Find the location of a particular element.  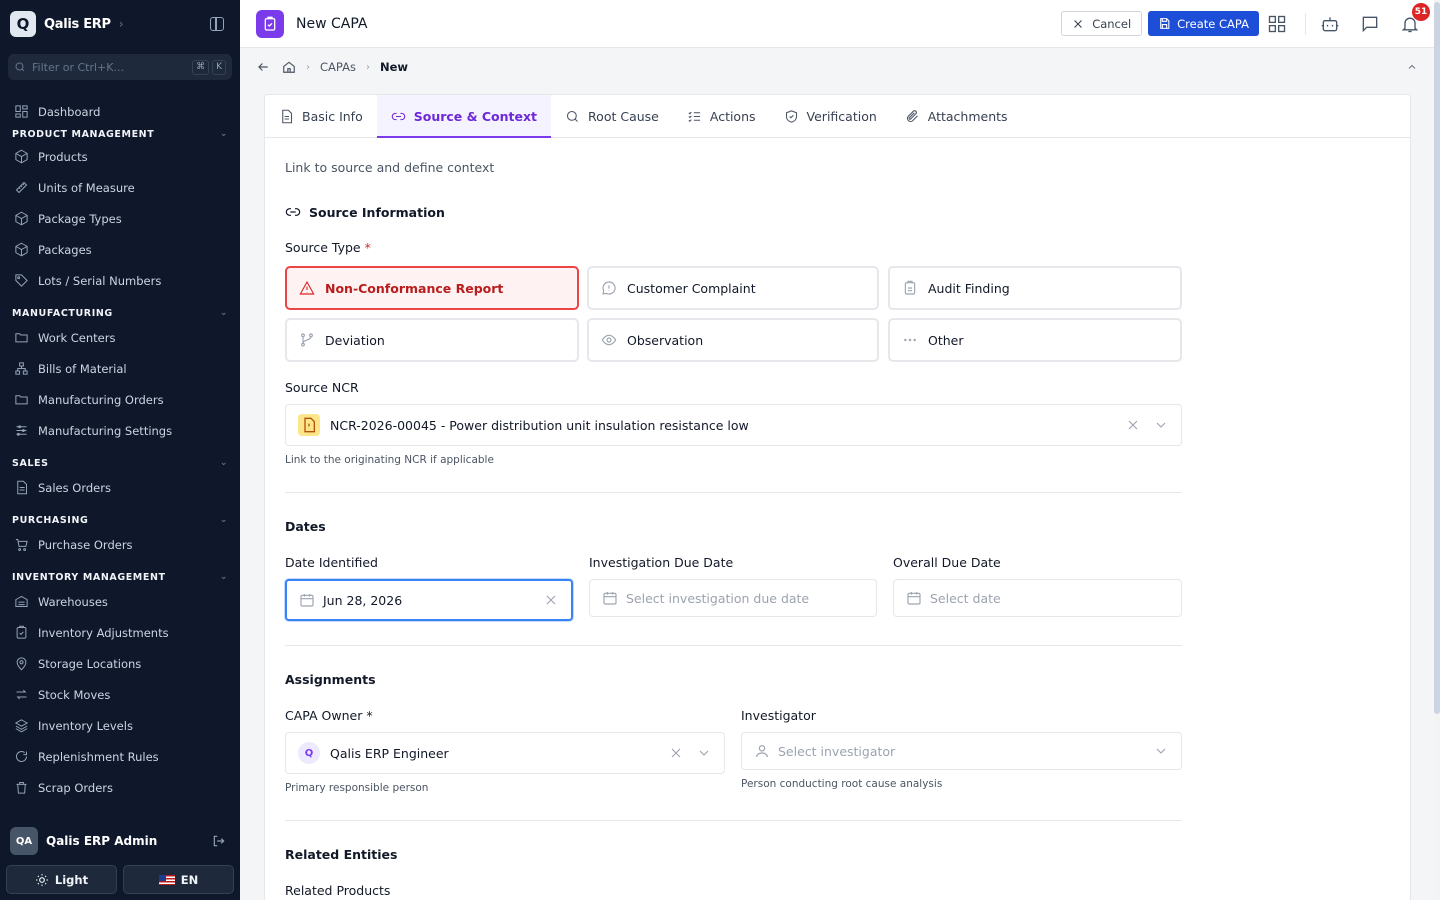

sidebar-item-inventory-adjustments: Inventory Adjustments is located at coordinates (120, 632).